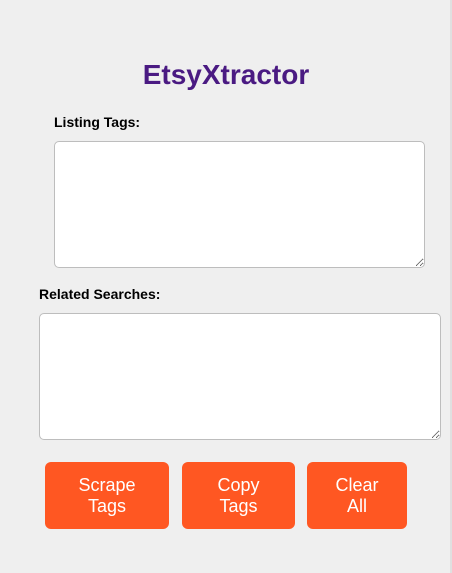  I want to click on scrape-tags-button: Scrape Tags, so click(107, 495).